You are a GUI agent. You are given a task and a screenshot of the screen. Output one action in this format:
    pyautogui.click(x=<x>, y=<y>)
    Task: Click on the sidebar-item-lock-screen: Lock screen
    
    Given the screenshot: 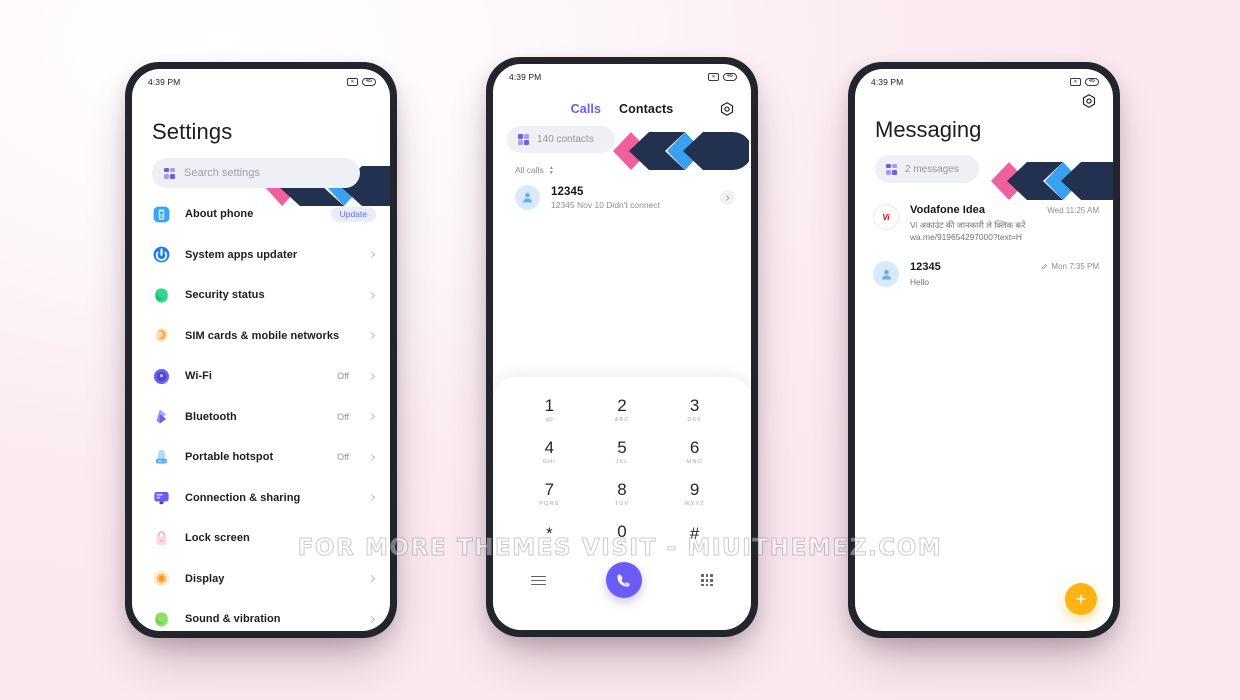 What is the action you would take?
    pyautogui.click(x=261, y=538)
    